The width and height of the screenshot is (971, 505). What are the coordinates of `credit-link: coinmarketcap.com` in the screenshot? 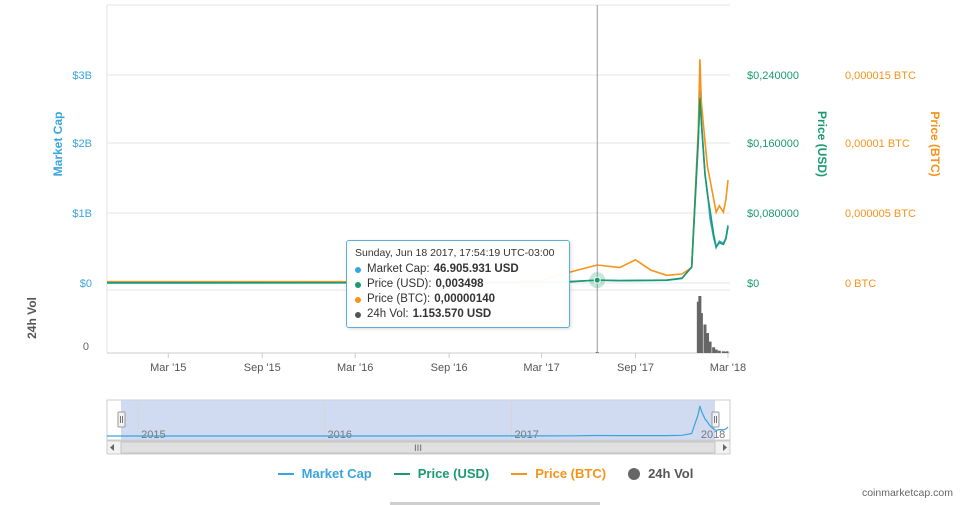 It's located at (907, 493).